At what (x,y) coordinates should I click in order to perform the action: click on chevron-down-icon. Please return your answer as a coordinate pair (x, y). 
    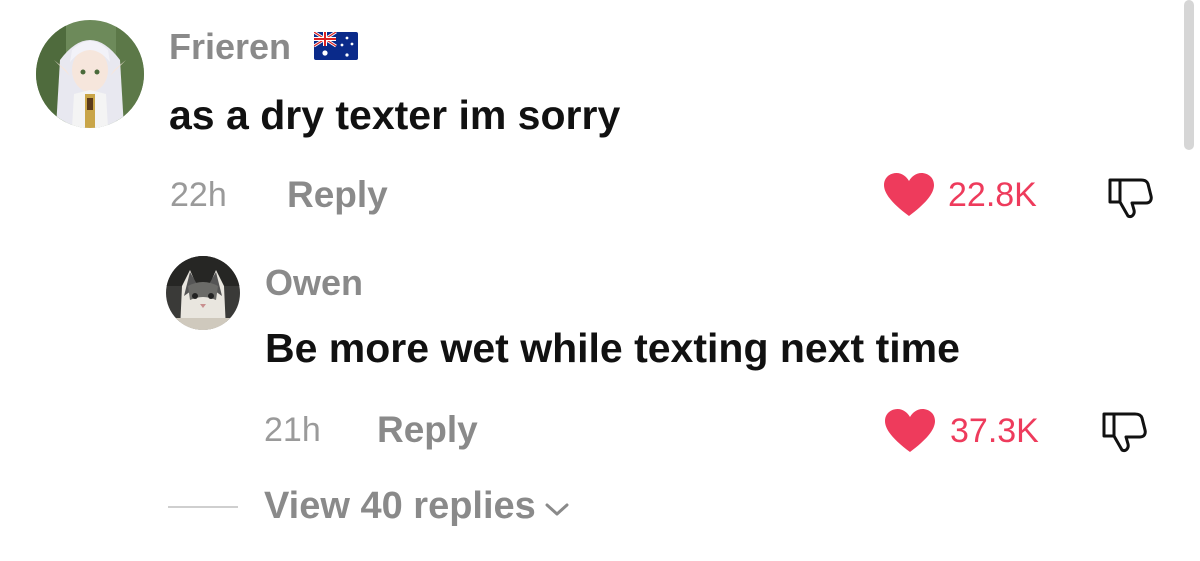
    Looking at the image, I should click on (557, 510).